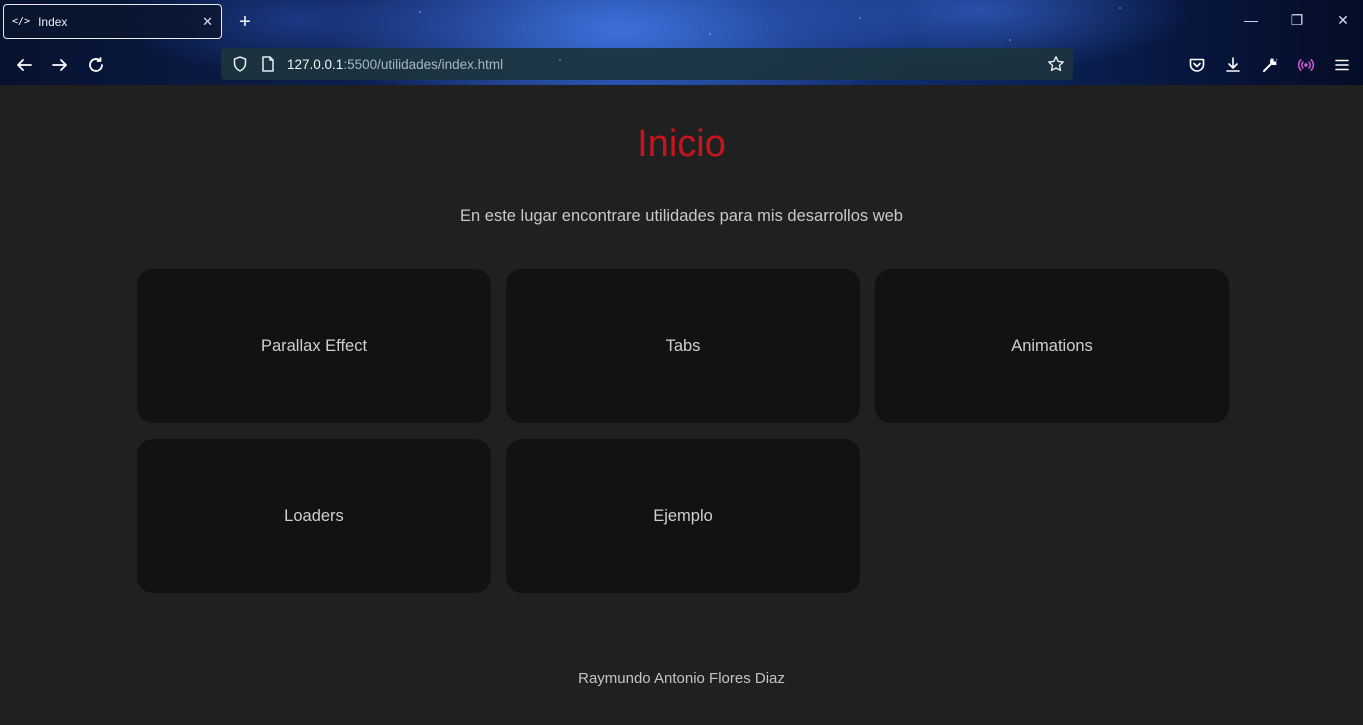  Describe the element at coordinates (245, 22) in the screenshot. I see `new-tab-button: +` at that location.